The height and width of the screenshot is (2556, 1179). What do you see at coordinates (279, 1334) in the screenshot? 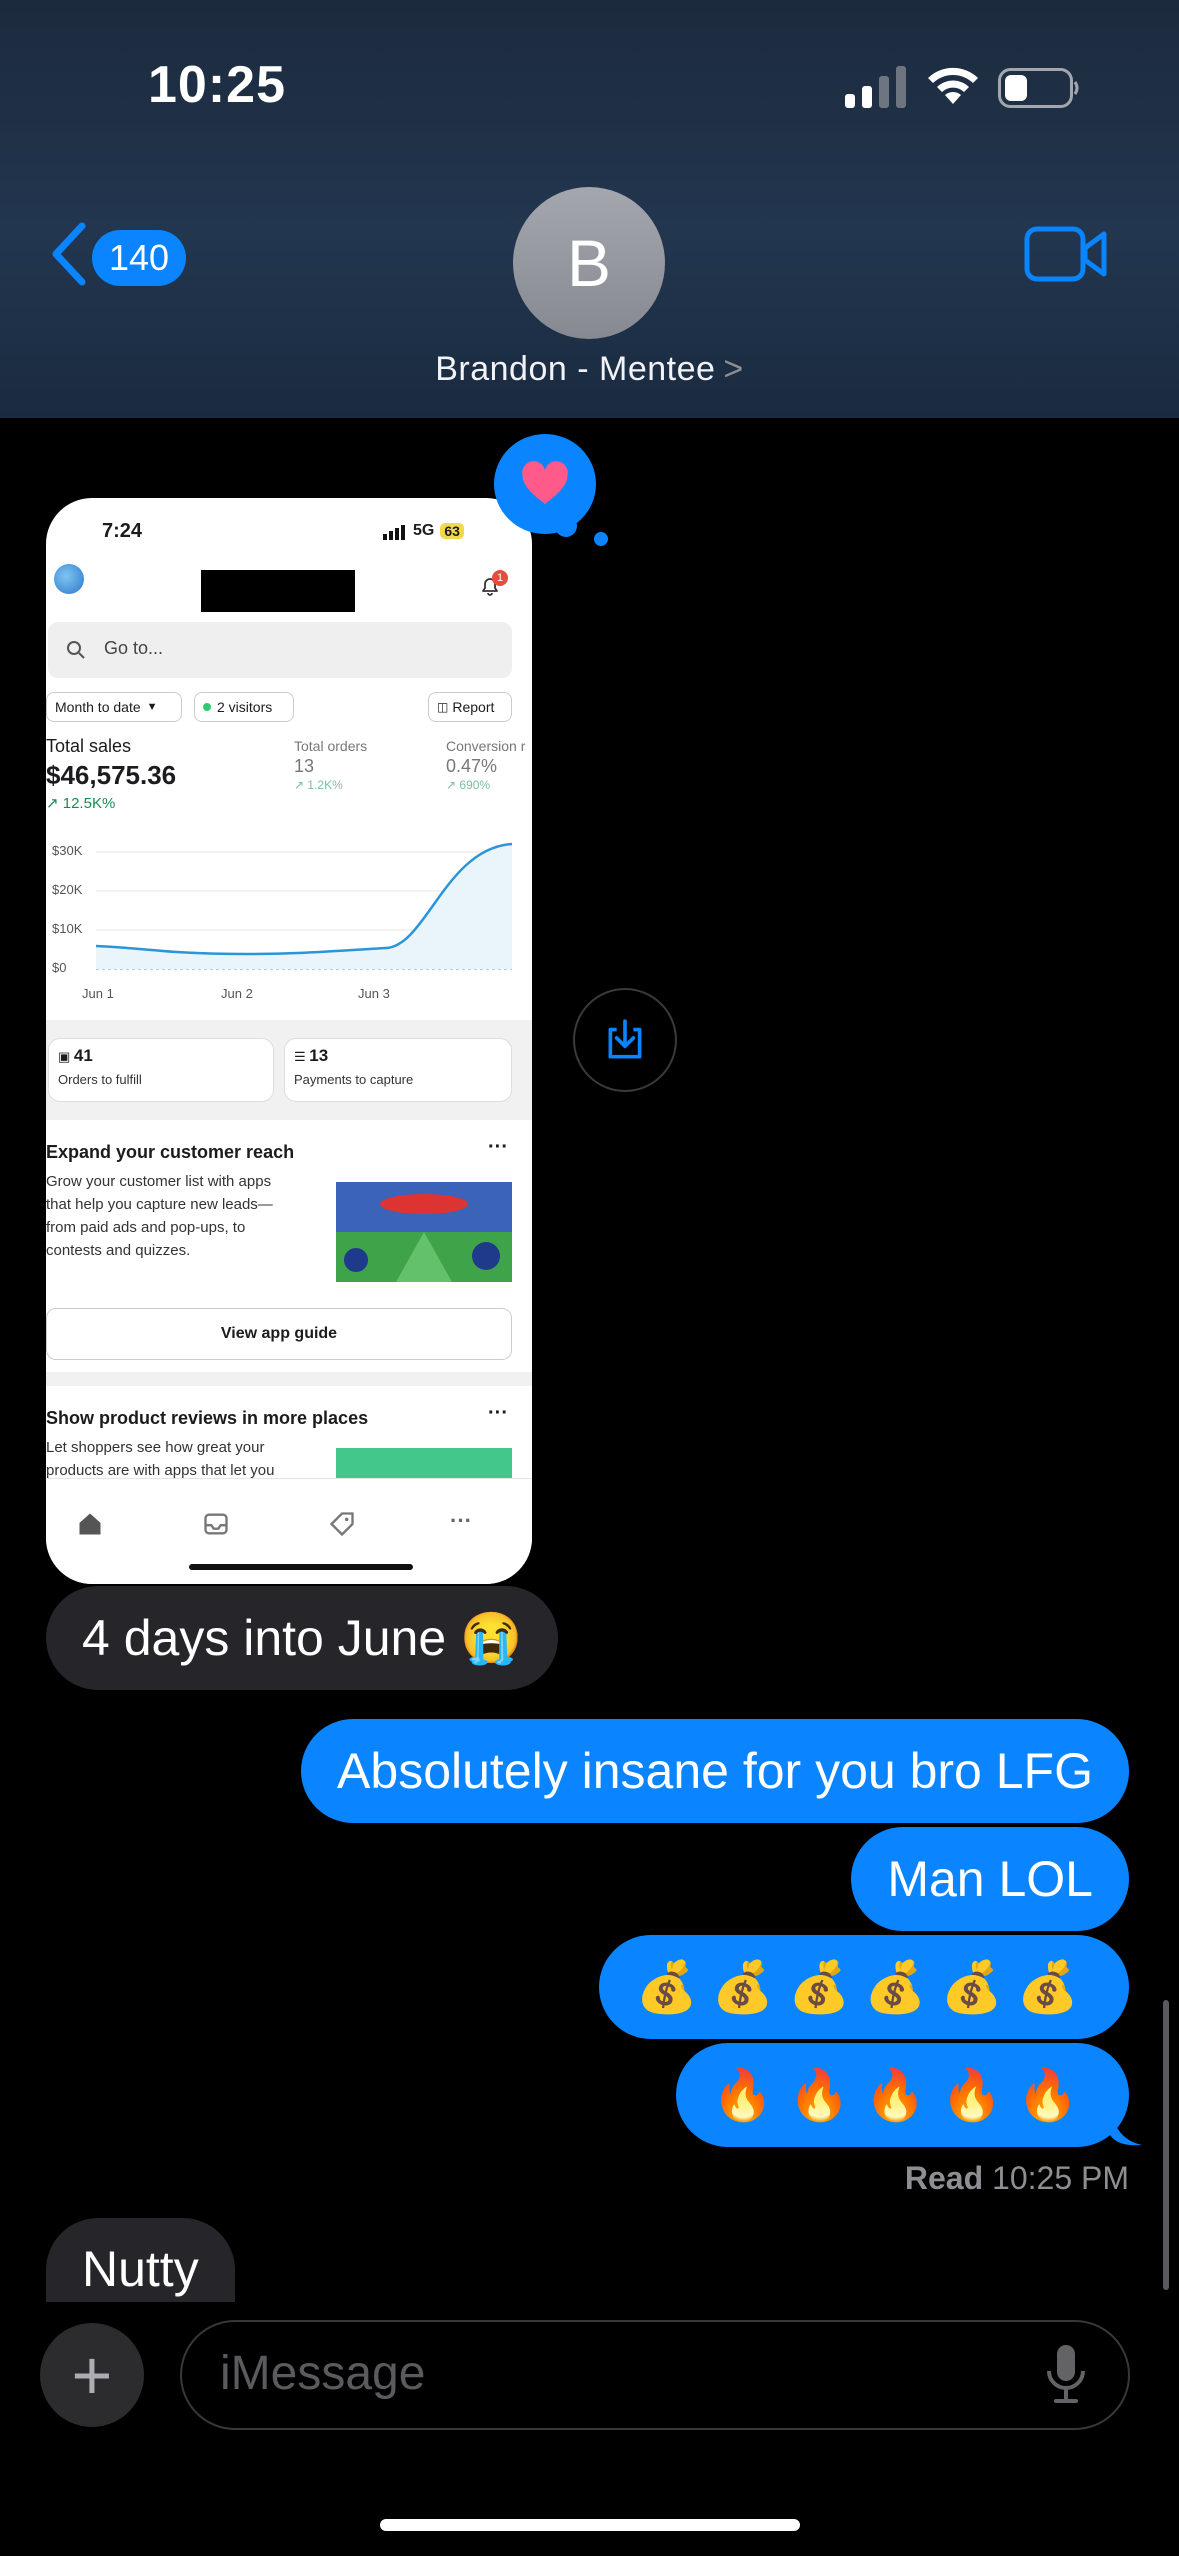
I see `view-app-guide-button: View app guide` at bounding box center [279, 1334].